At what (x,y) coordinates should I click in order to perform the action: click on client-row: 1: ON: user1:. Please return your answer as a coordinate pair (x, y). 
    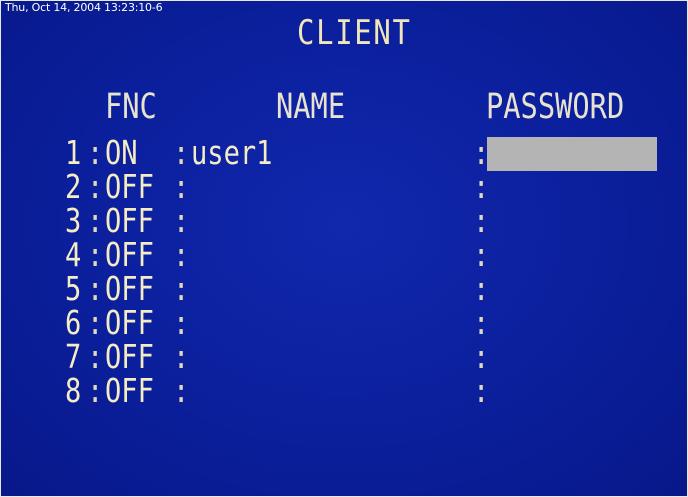
    Looking at the image, I should click on (344, 152).